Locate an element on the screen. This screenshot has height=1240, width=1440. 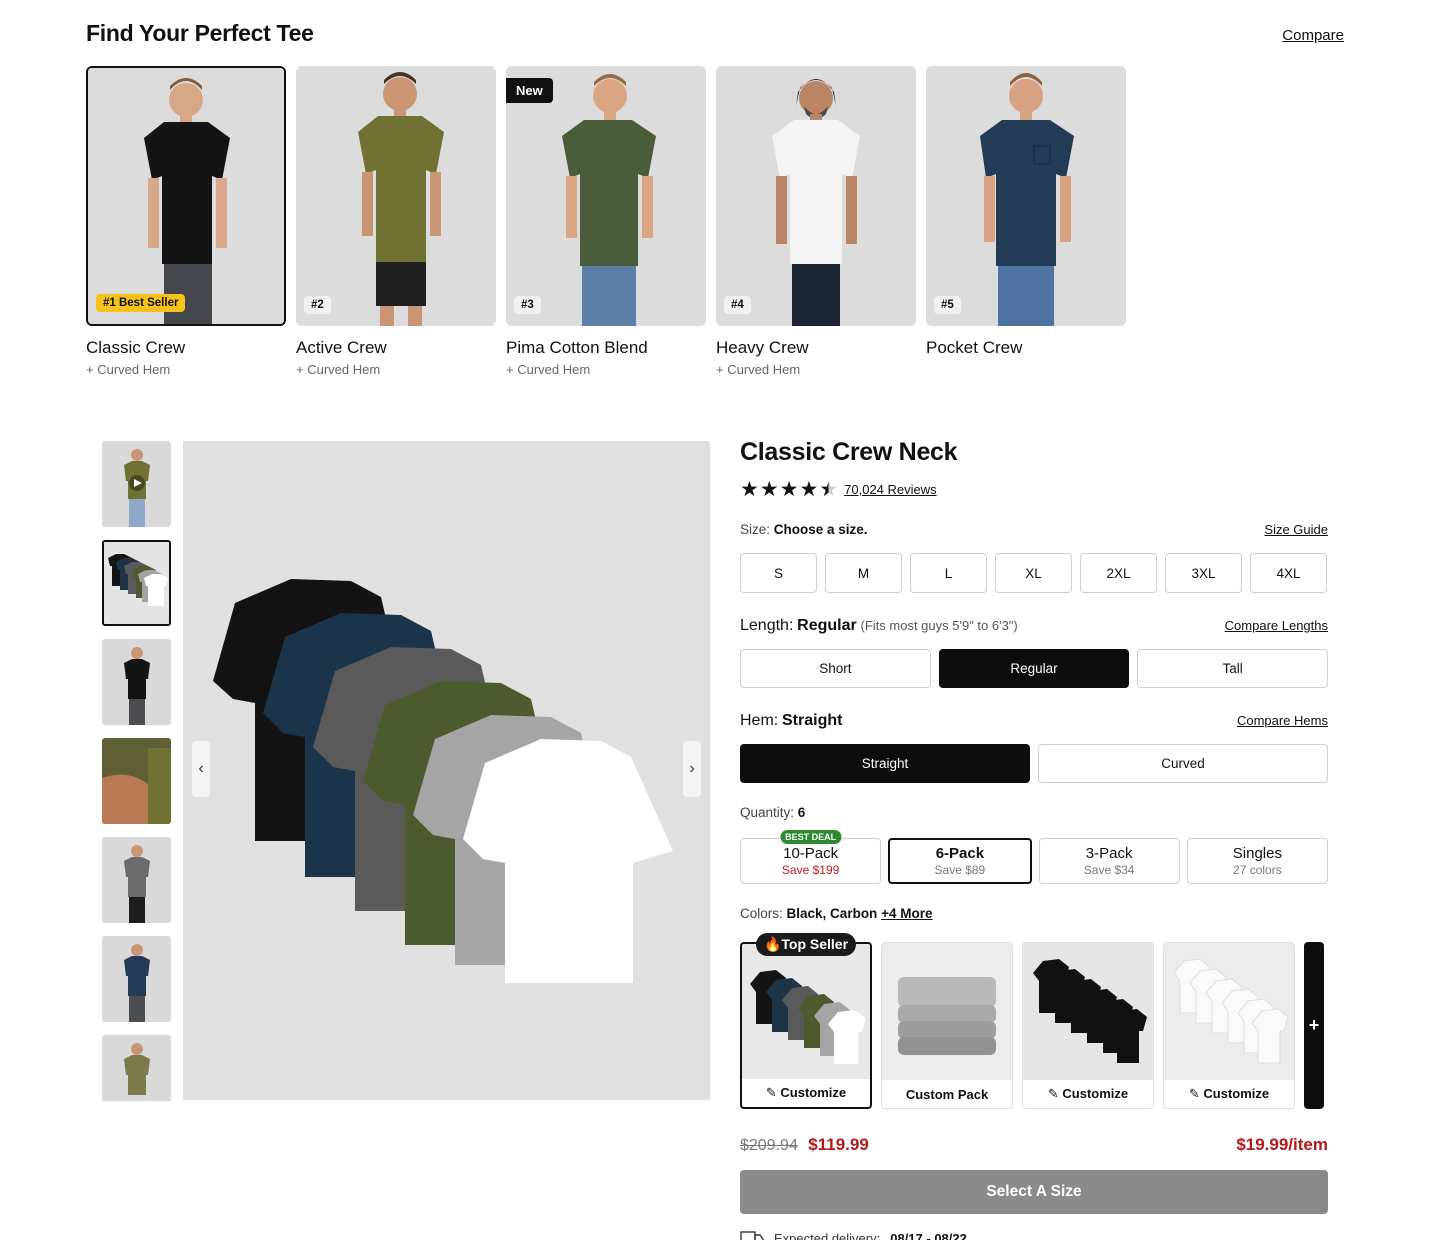
thumbnail-black-front is located at coordinates (136, 682).